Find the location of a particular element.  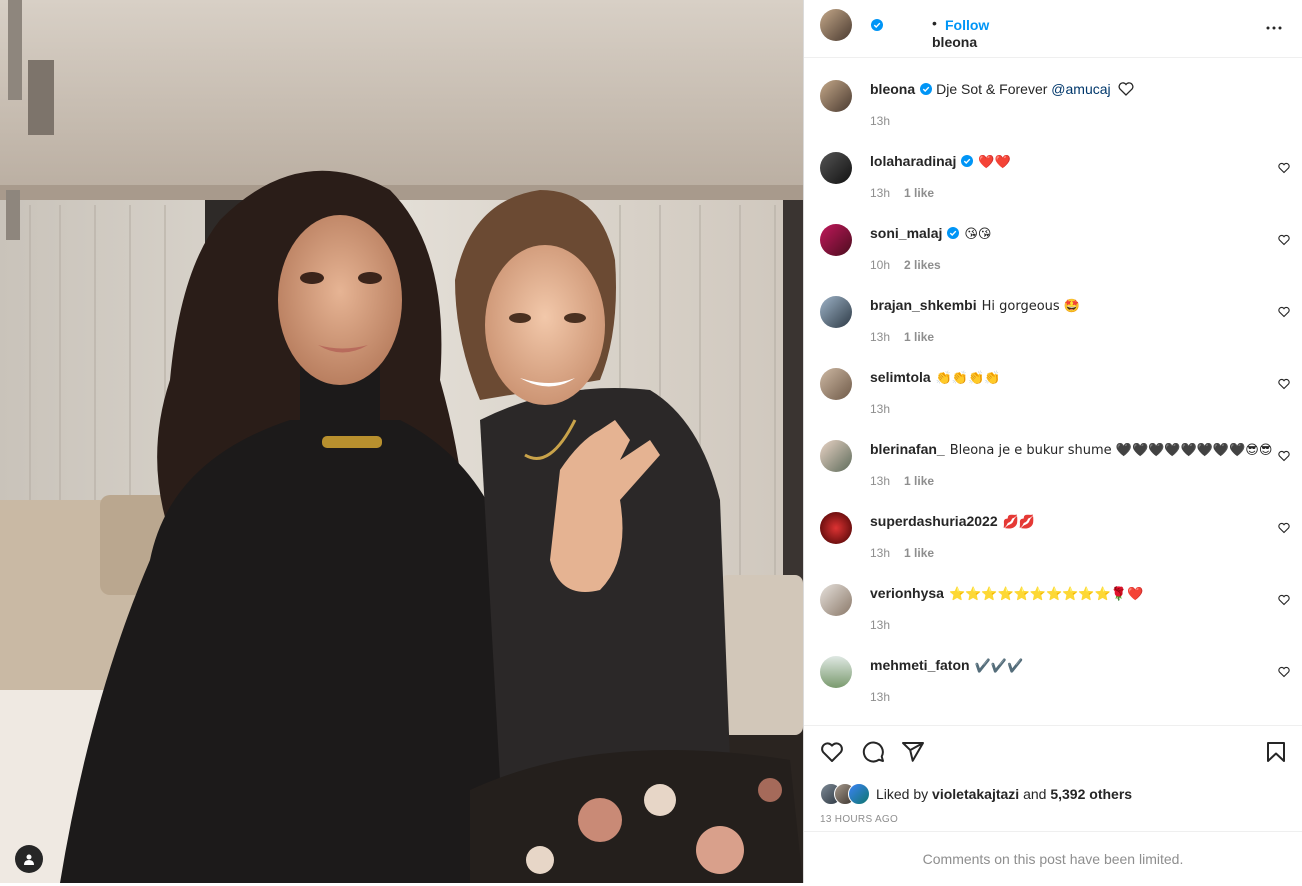

author-avatar is located at coordinates (836, 25).